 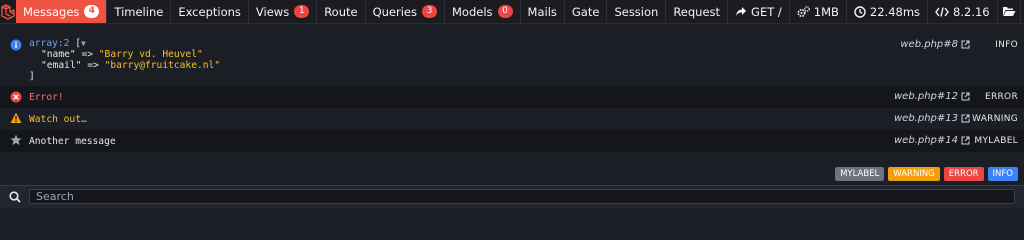 What do you see at coordinates (512, 119) in the screenshot?
I see `message-row-warning: Watch out… web.php#13 WARNING` at bounding box center [512, 119].